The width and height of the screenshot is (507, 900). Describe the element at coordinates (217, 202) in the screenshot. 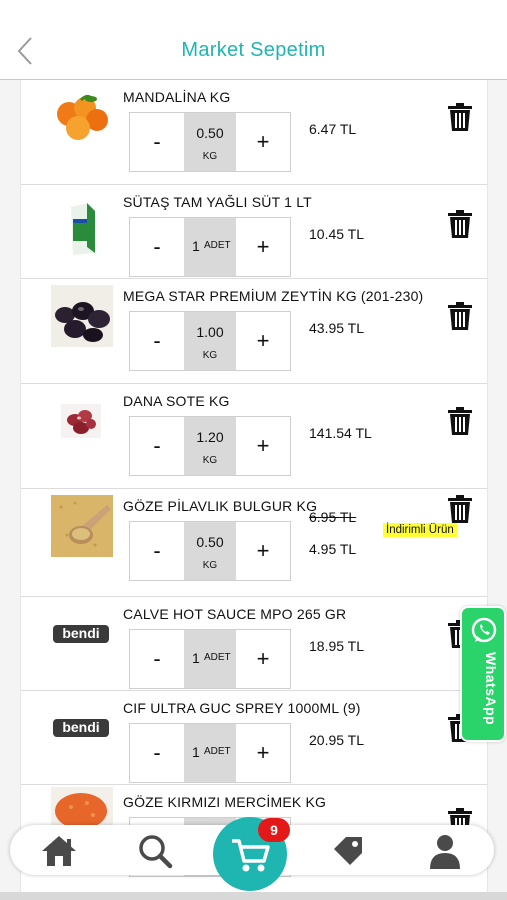

I see `item-name: SÜTAŞ TAM YAĞLI SÜT 1 LT` at that location.